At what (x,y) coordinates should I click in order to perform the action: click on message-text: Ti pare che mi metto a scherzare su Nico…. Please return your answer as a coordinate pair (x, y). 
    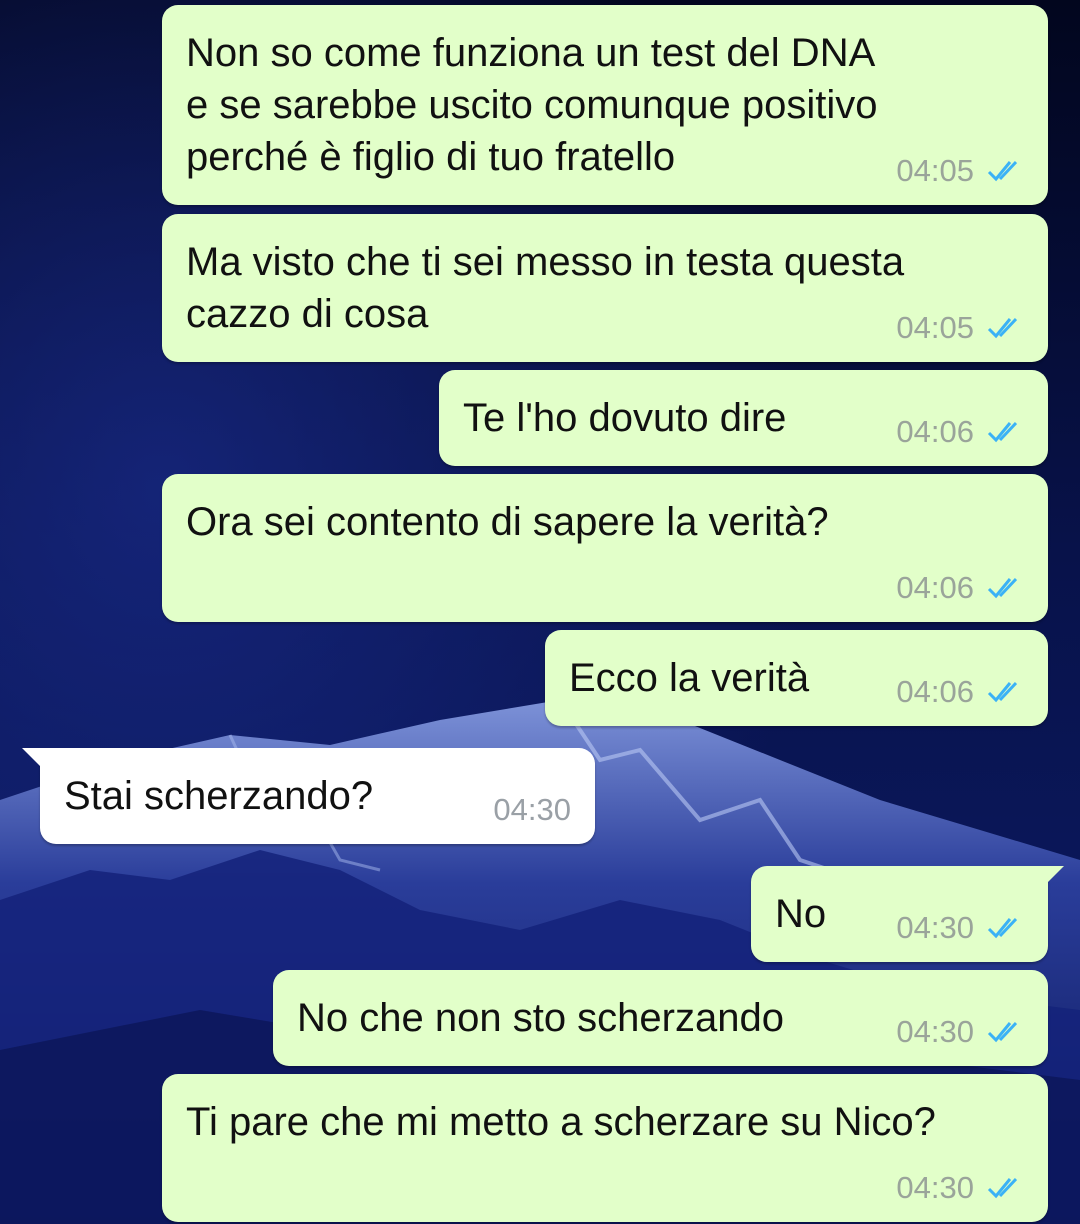
    Looking at the image, I should click on (561, 1122).